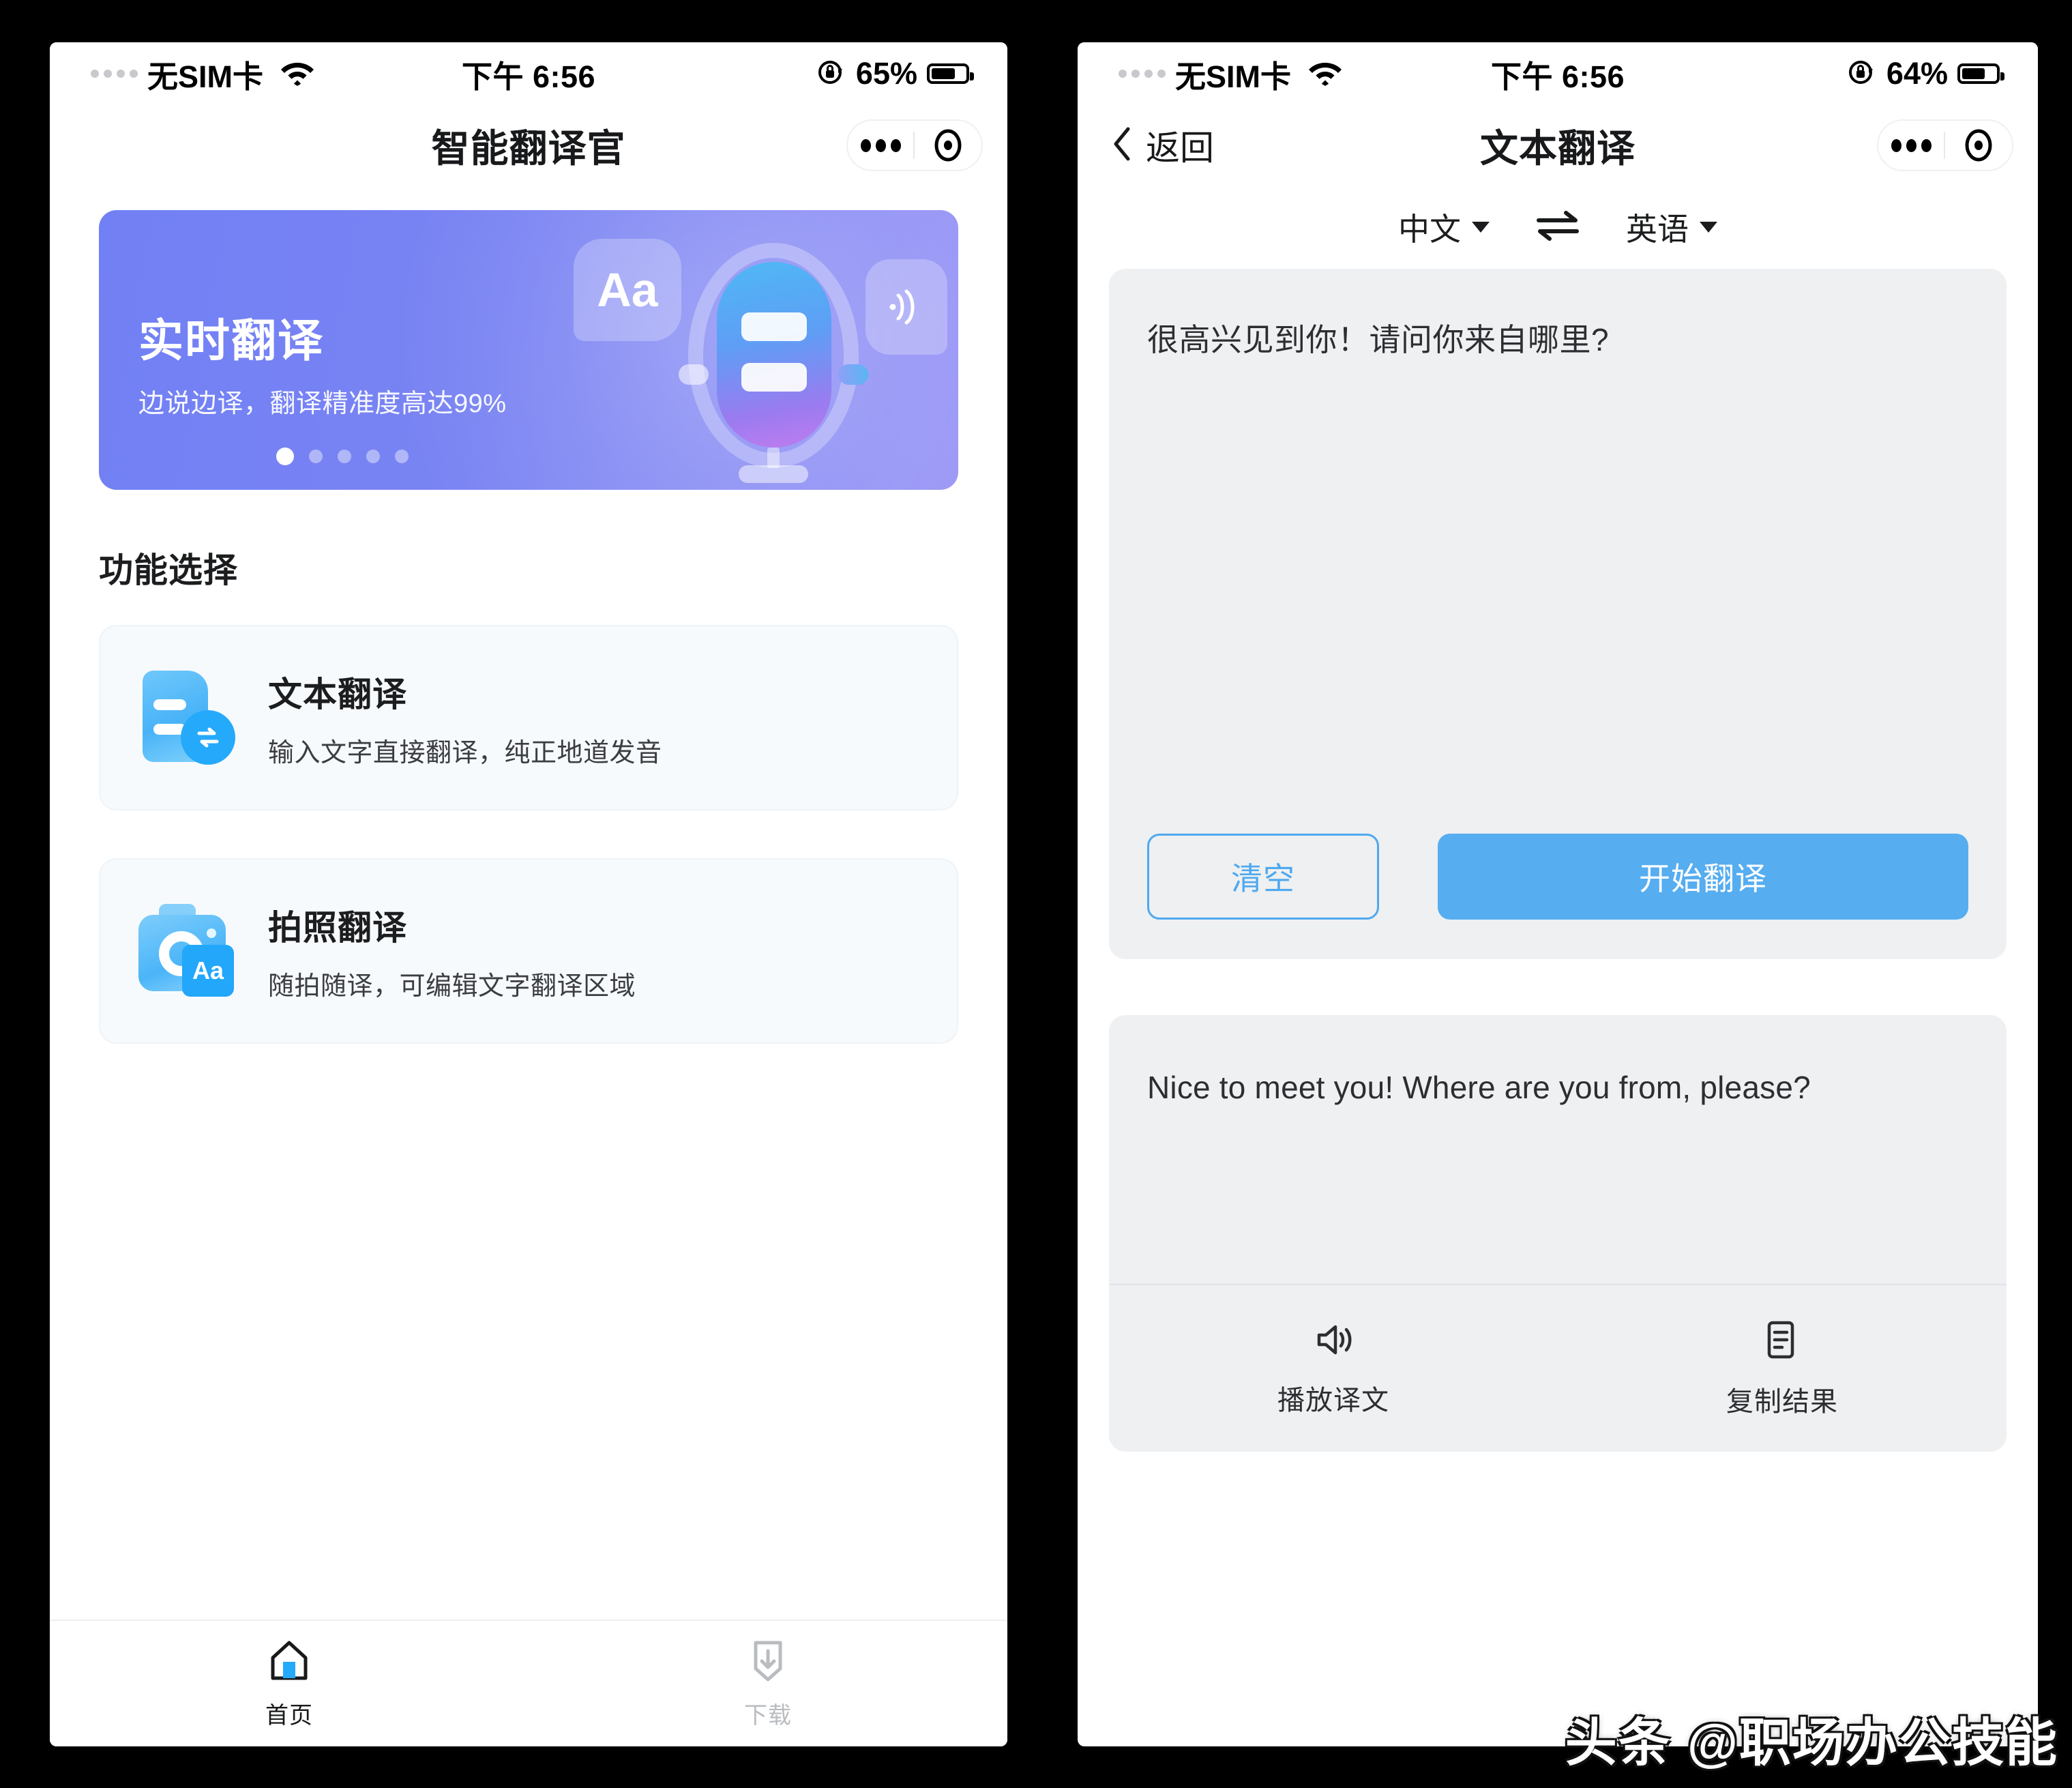 The width and height of the screenshot is (2072, 1788). I want to click on back-button: 返回, so click(1162, 145).